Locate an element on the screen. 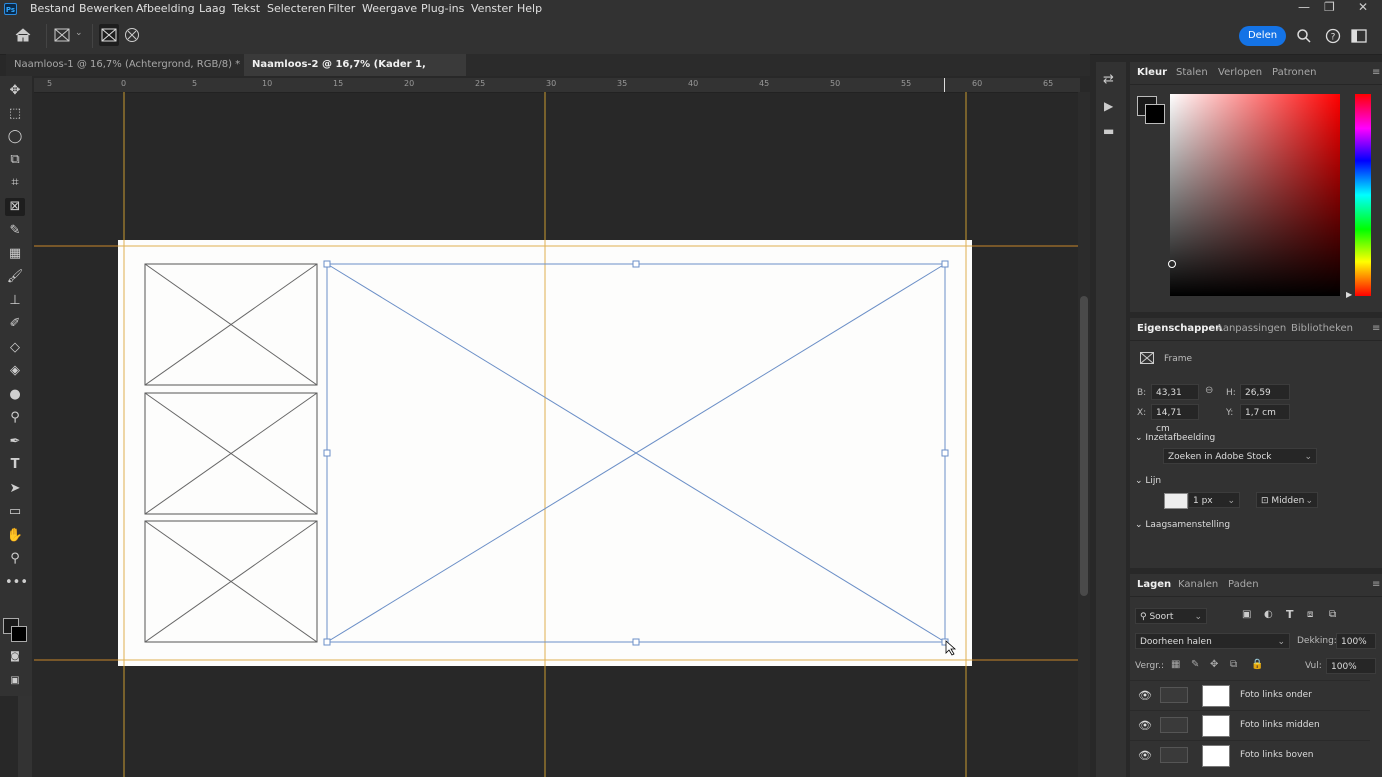  stroke-section-header: ⌄ Lijn is located at coordinates (1148, 481).